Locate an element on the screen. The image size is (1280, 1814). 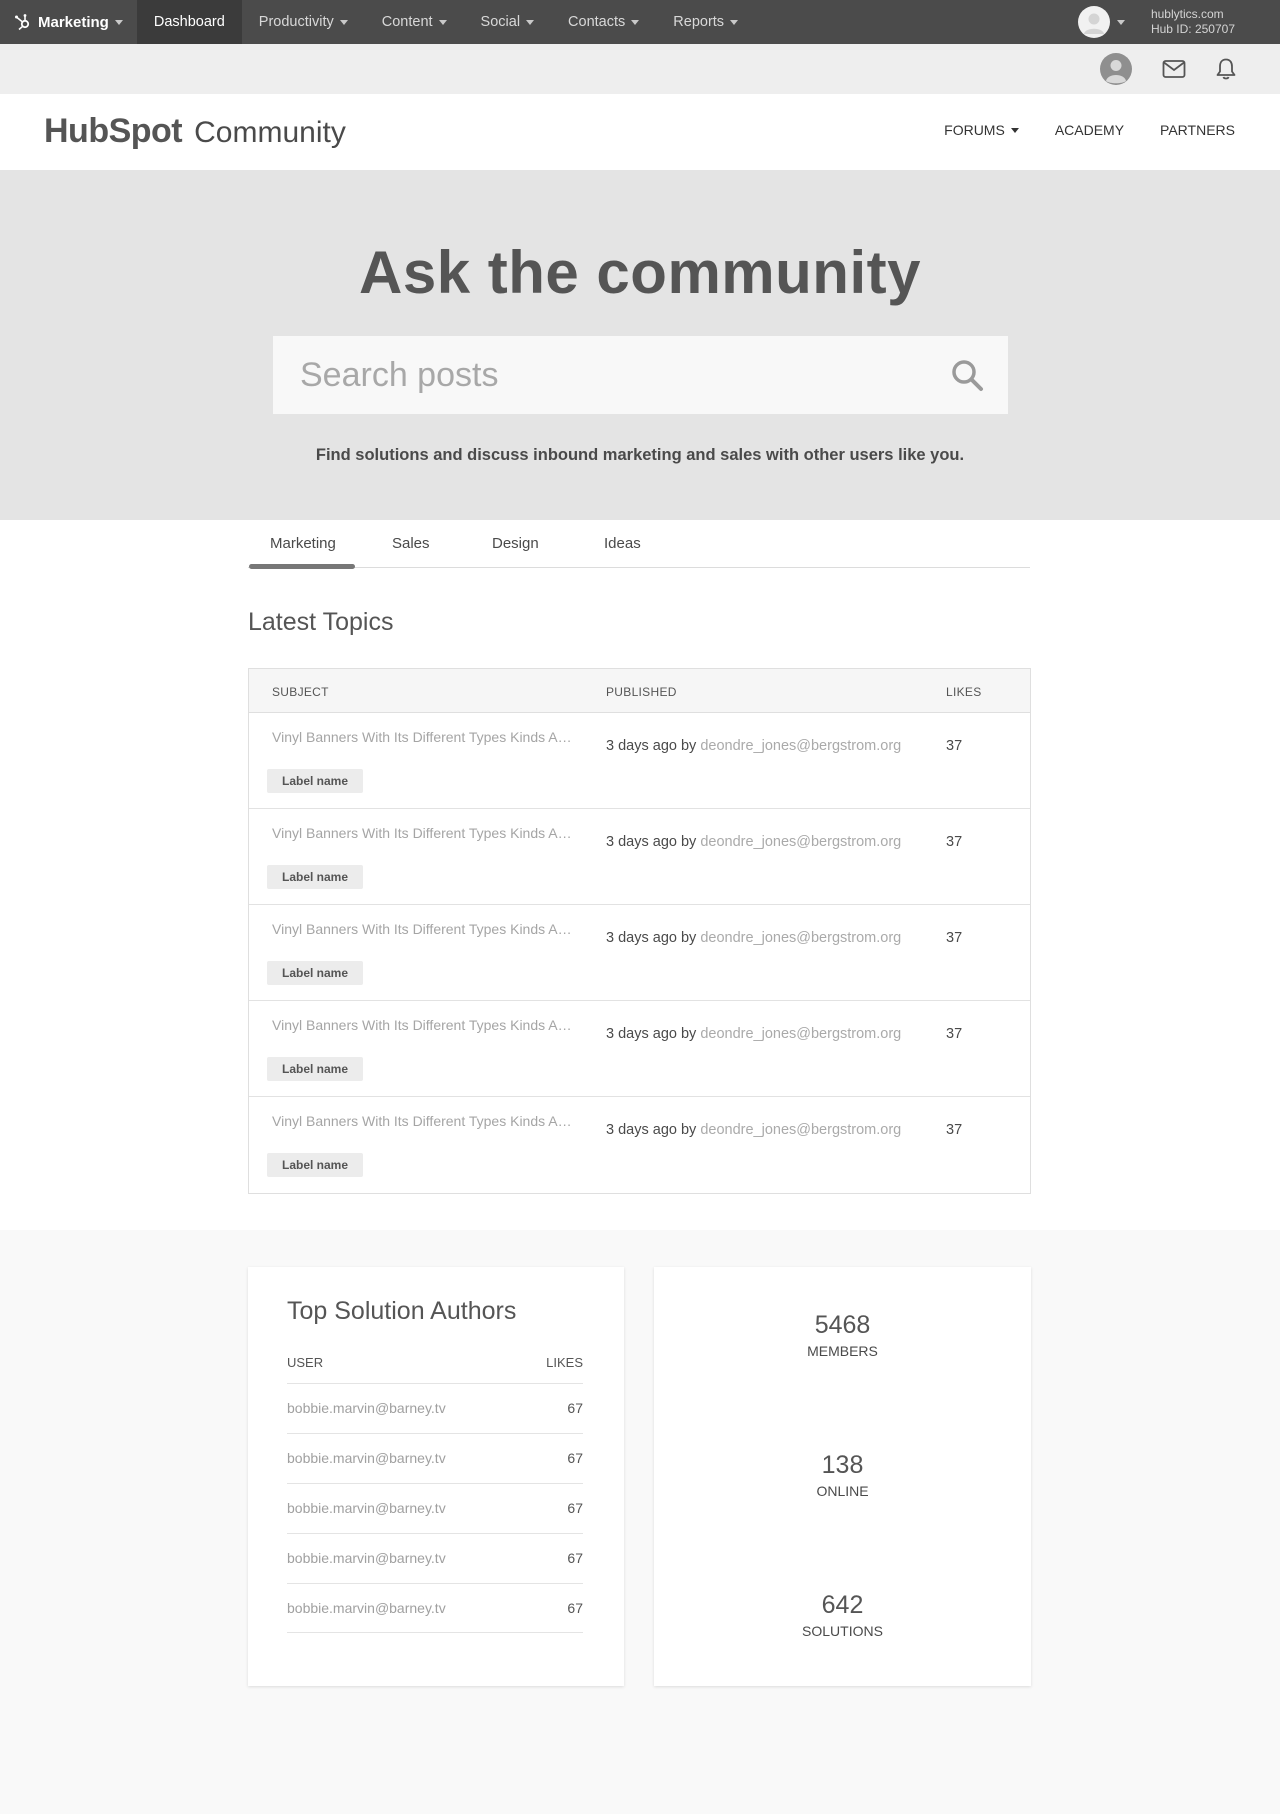
partners-link: PARTNERS is located at coordinates (1197, 130).